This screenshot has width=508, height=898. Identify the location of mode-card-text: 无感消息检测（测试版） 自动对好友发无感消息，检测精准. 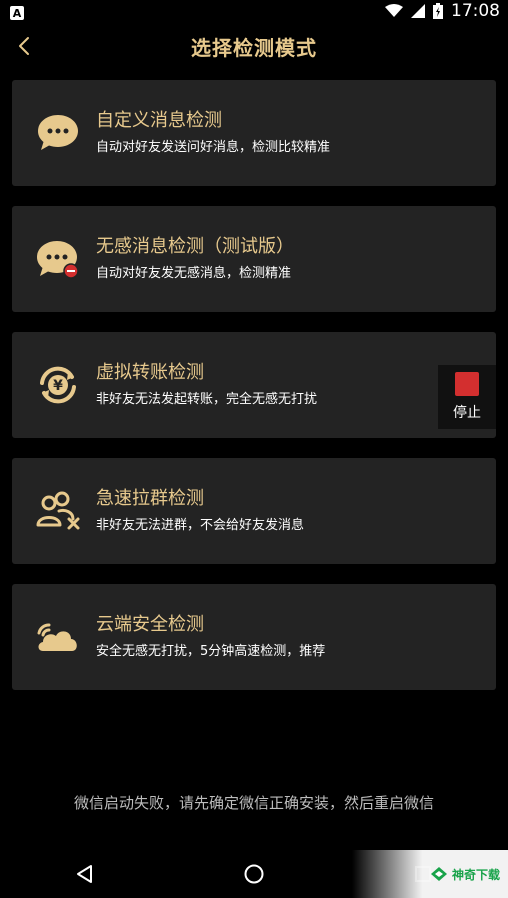
(195, 259).